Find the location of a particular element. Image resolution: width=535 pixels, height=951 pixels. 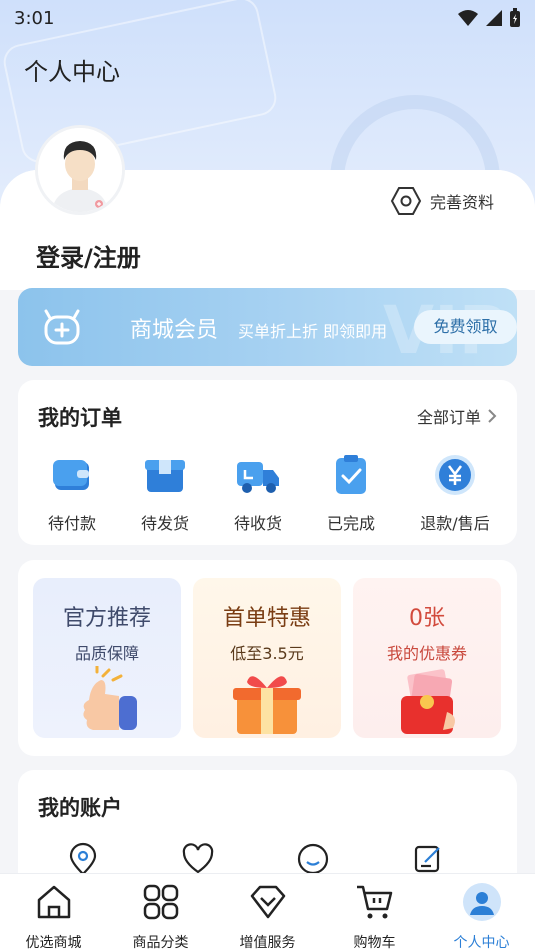

tab-value-added: 增值服务 is located at coordinates (267, 916).